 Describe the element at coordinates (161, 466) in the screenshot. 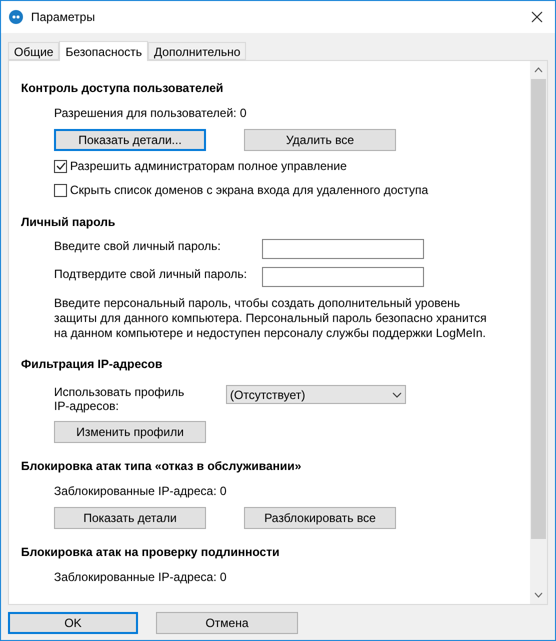

I see `section-heading: Блокировка атак типа «отказ в обслуживании»` at that location.